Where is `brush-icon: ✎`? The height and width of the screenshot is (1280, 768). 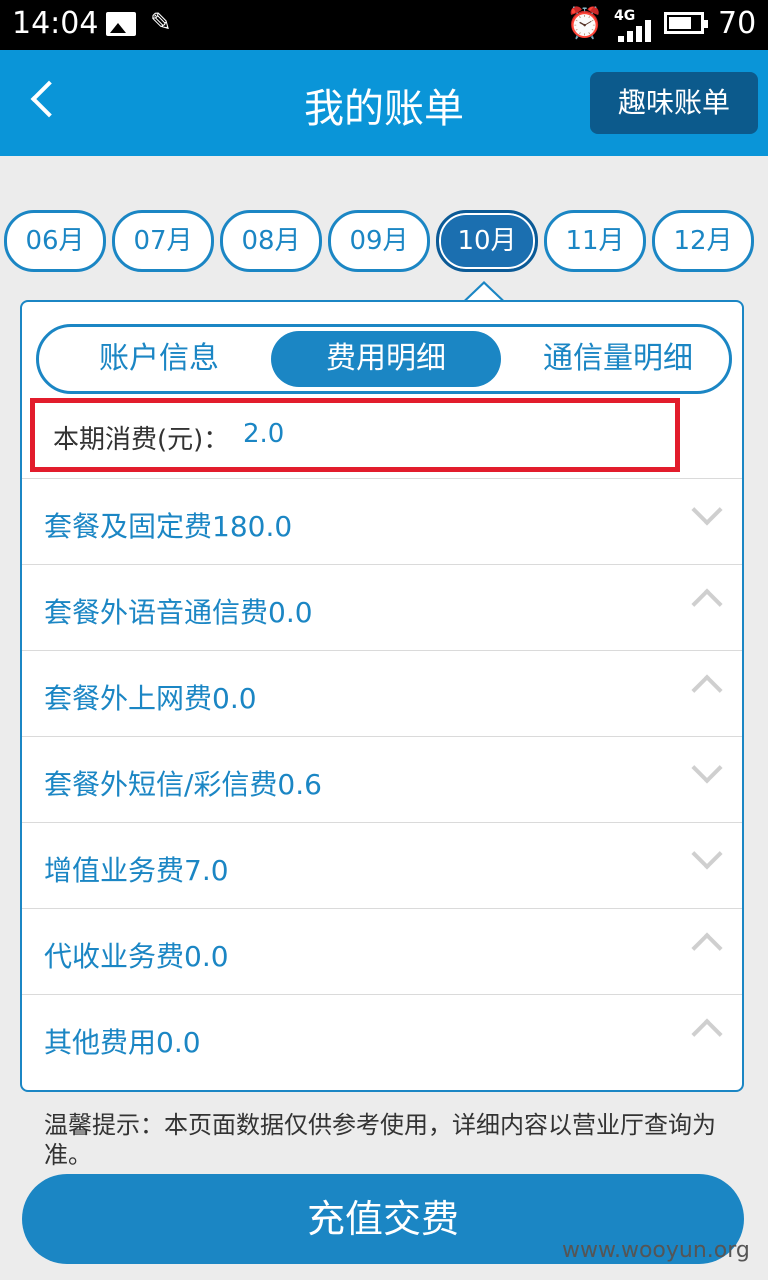 brush-icon: ✎ is located at coordinates (161, 23).